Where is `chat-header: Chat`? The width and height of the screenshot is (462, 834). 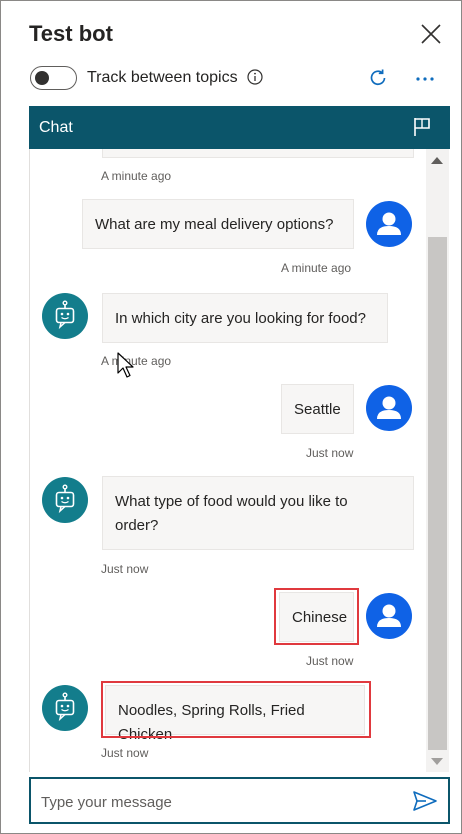
chat-header: Chat is located at coordinates (239, 127).